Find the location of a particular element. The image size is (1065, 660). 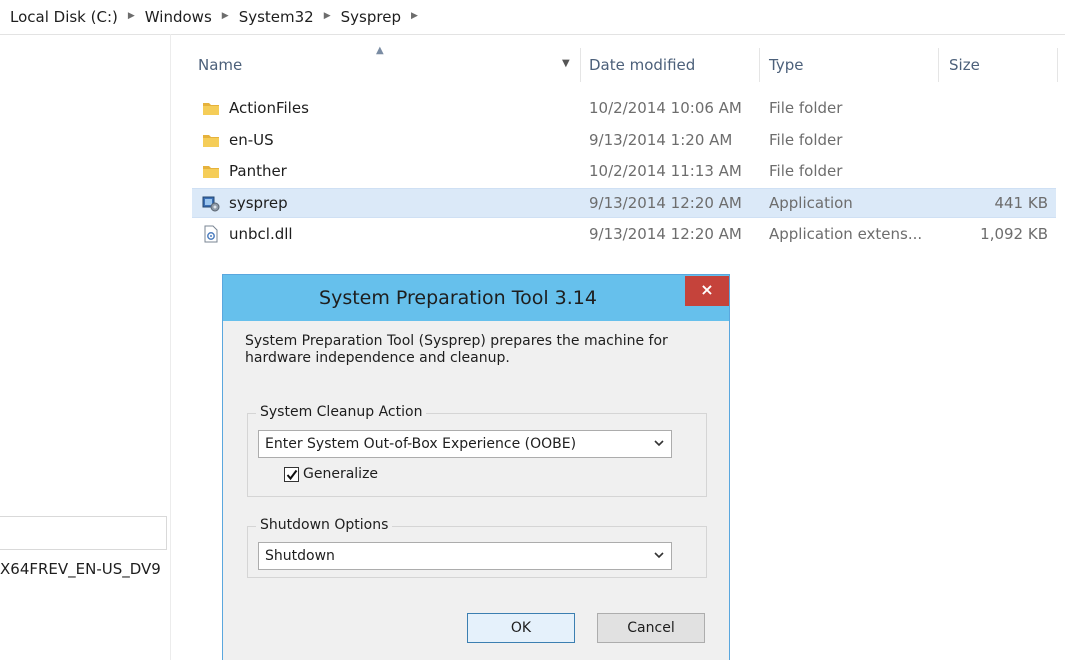

column-header-date-label: Date modified is located at coordinates (642, 65).